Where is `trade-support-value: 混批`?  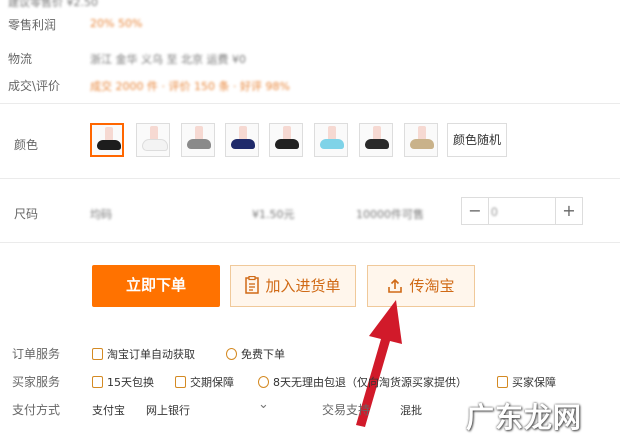 trade-support-value: 混批 is located at coordinates (411, 410).